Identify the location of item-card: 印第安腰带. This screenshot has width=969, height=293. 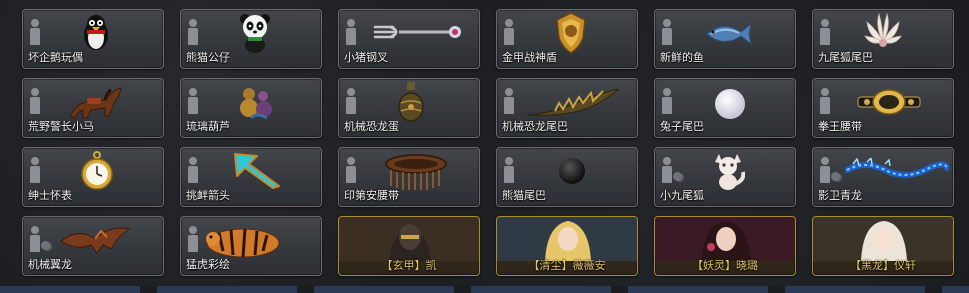
(409, 177).